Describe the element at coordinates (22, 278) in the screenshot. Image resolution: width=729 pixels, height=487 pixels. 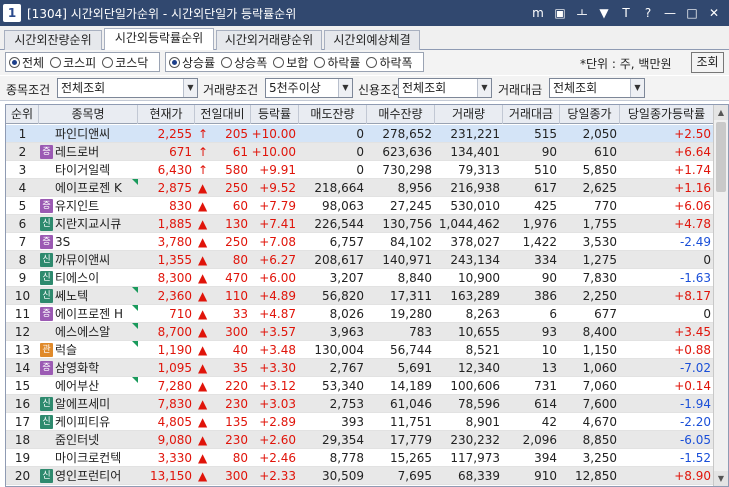
I see `rank-cell: 9` at that location.